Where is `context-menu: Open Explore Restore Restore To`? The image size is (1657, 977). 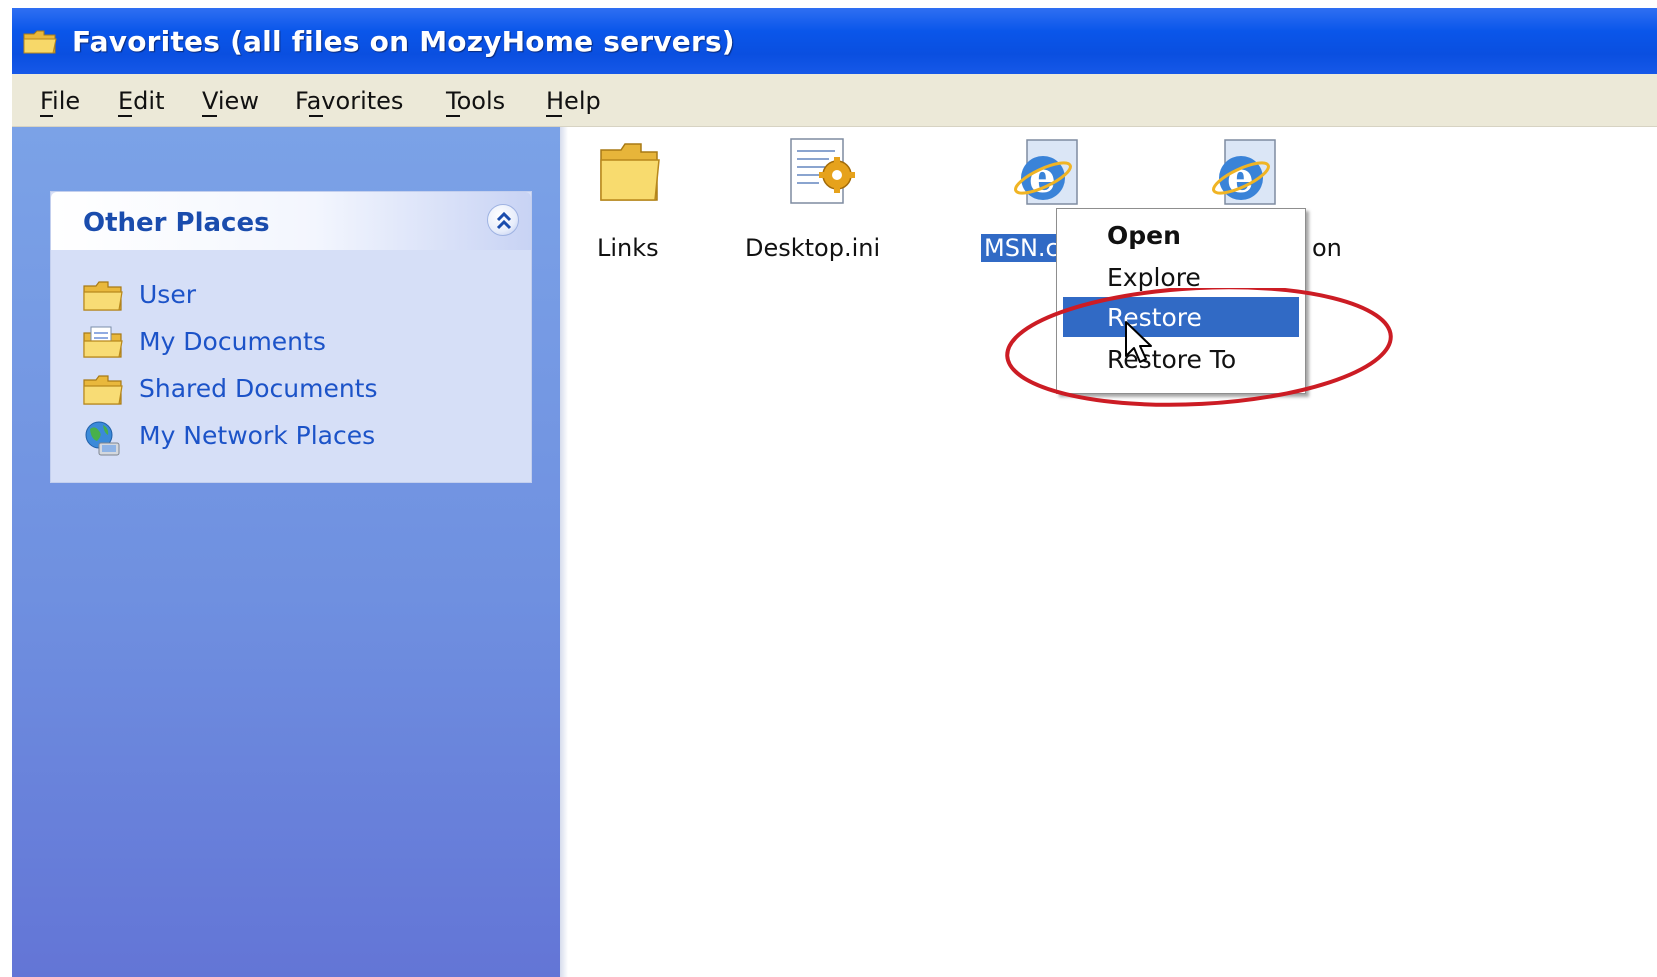
context-menu: Open Explore Restore Restore To is located at coordinates (1181, 301).